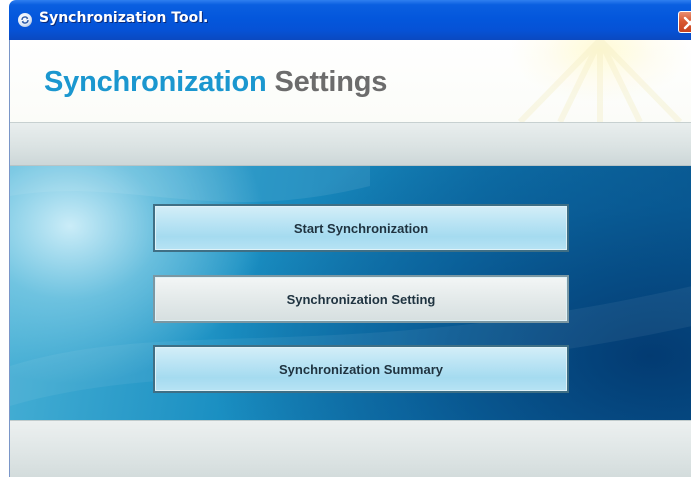  I want to click on page-title-primary: Synchronization, so click(155, 82).